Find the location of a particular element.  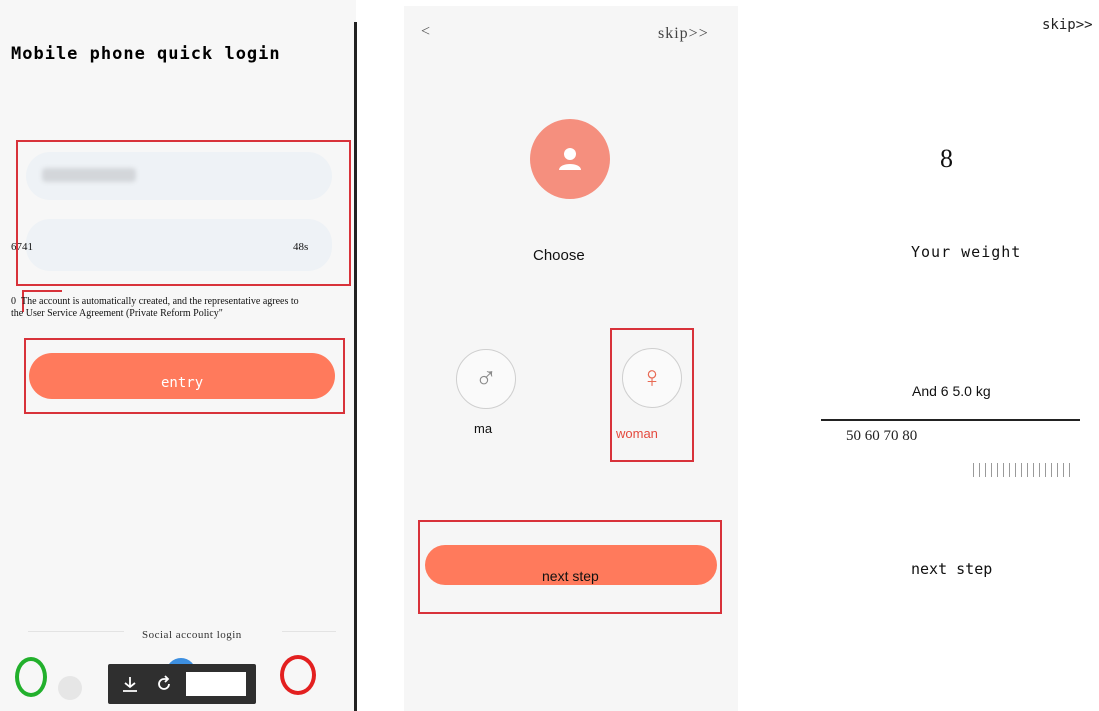

social-divider-right is located at coordinates (309, 631).